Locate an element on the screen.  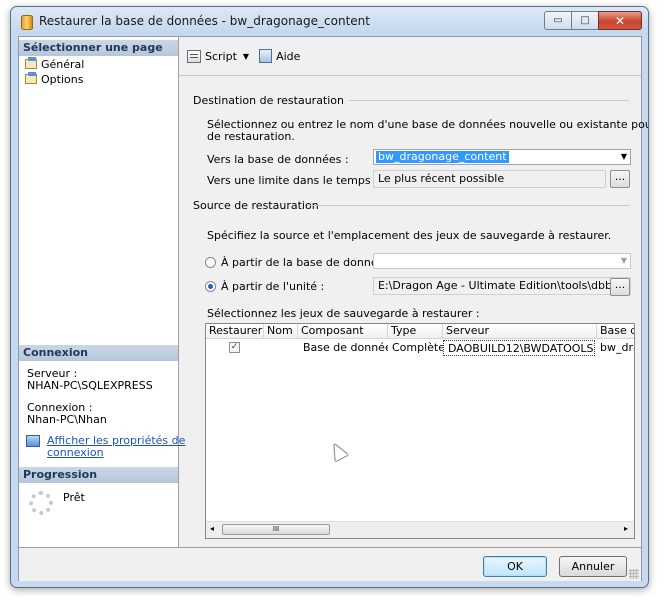
ok-button: OK is located at coordinates (515, 566).